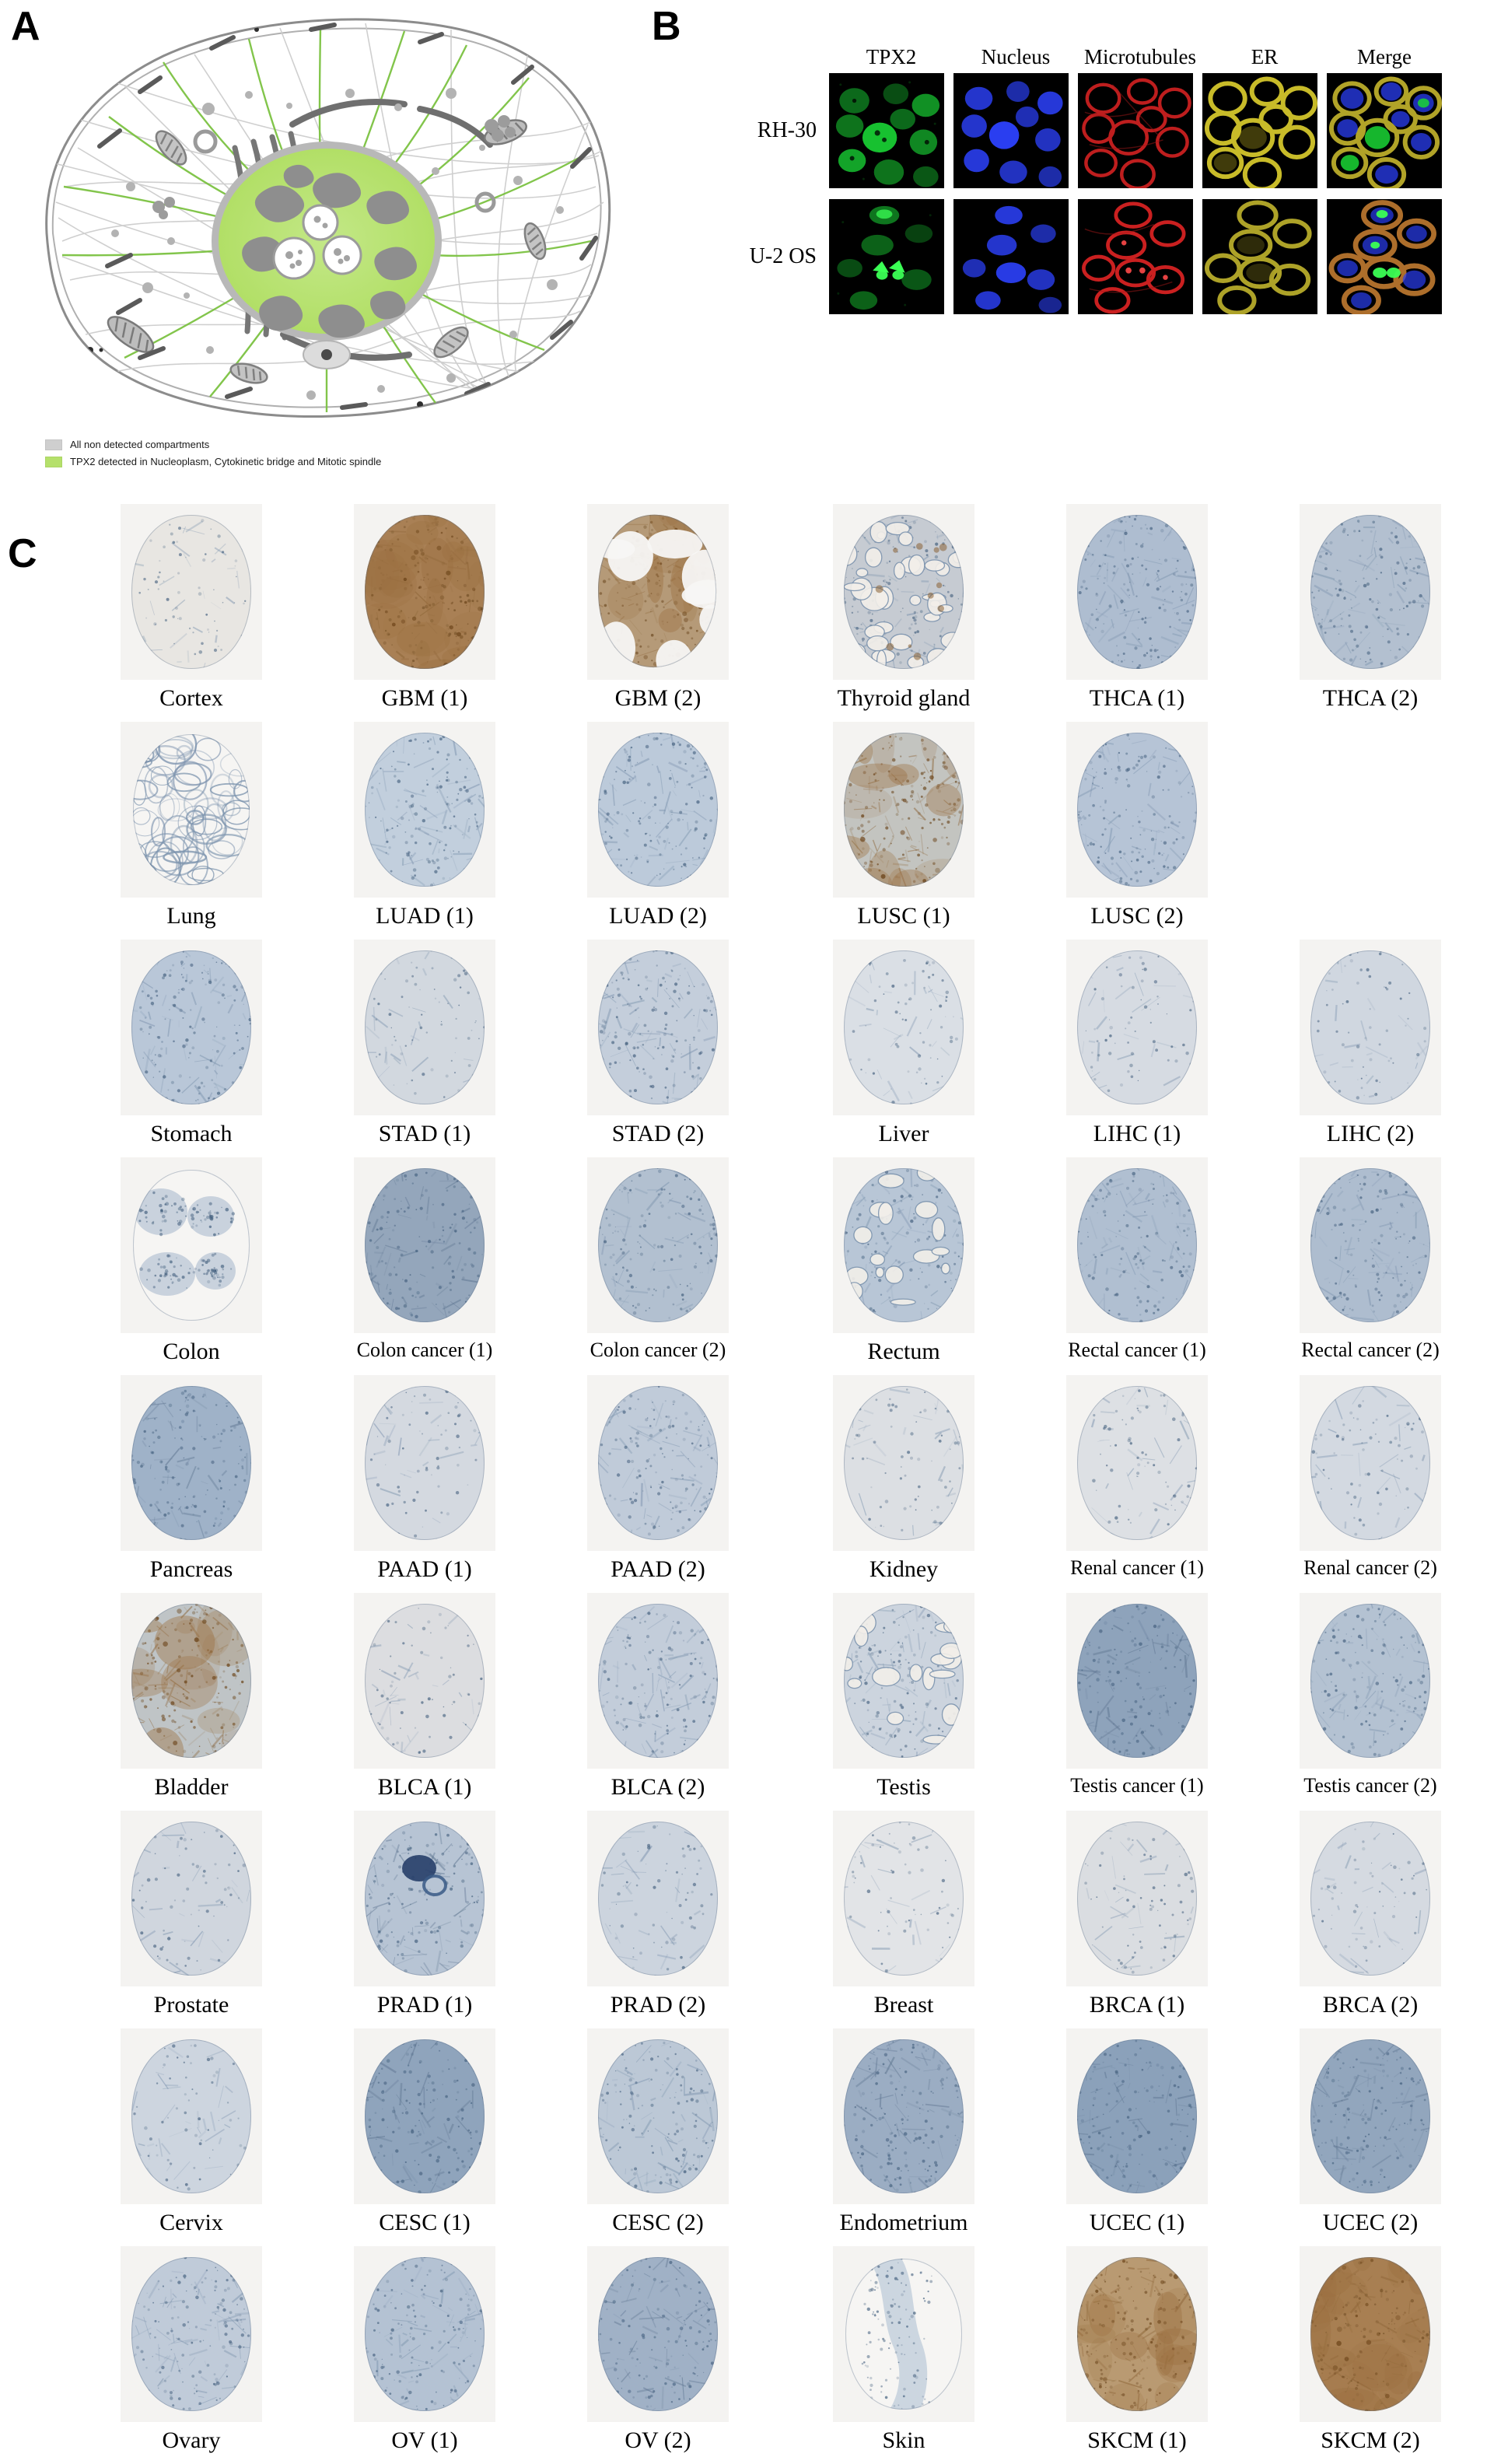 This screenshot has height=2464, width=1508. Describe the element at coordinates (424, 2440) in the screenshot. I see `ihc-label-ov-1: OV (1)` at that location.